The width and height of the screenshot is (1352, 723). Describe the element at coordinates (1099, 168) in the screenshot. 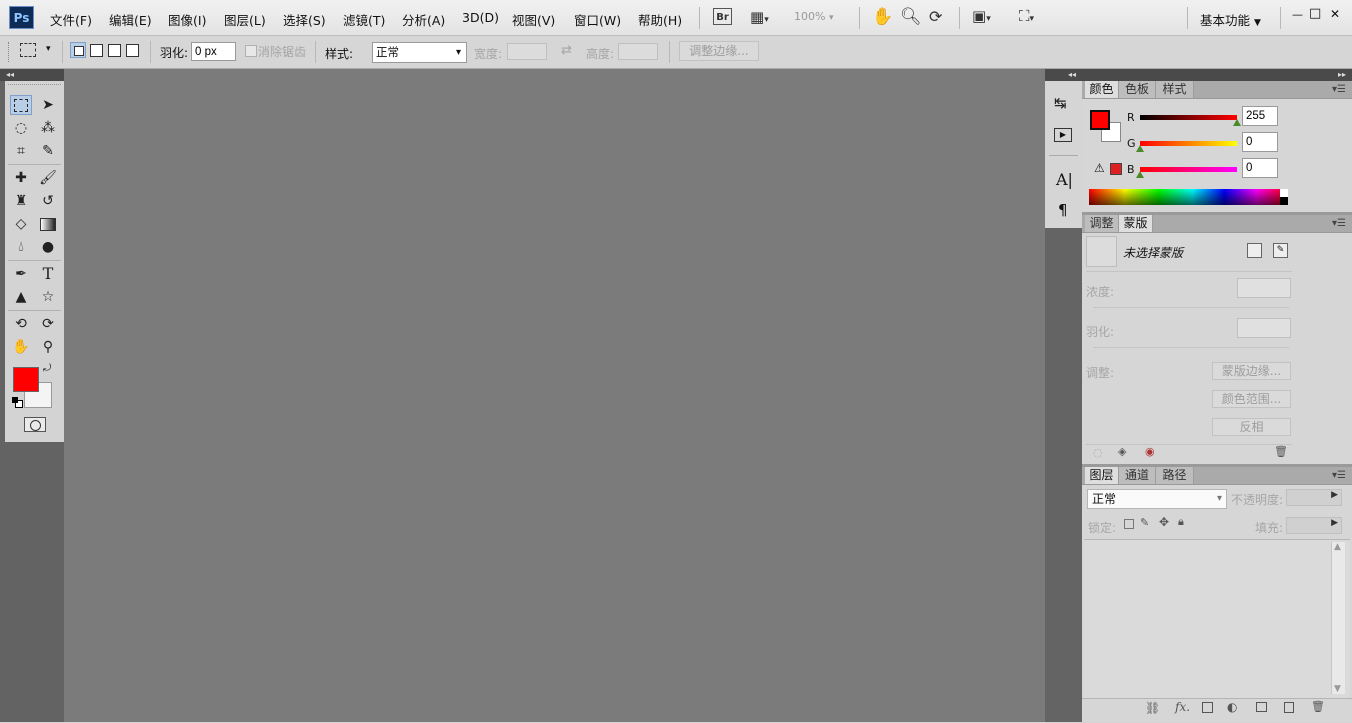

I see `gamut-warning-icon: ⚠` at that location.